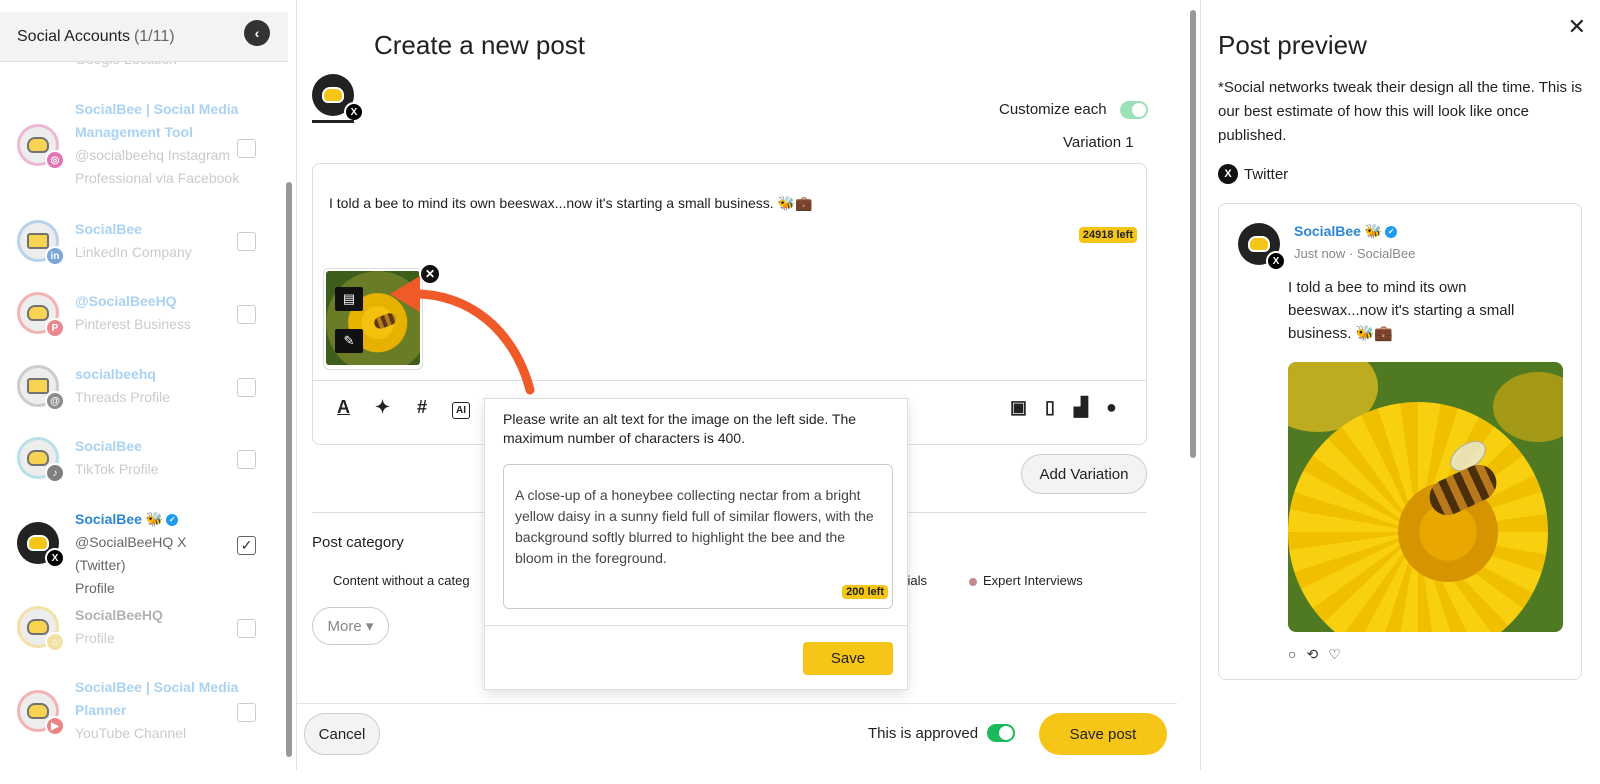 The height and width of the screenshot is (784, 1600). I want to click on tweet-actions: ○ ⟲ ♡, so click(1314, 654).